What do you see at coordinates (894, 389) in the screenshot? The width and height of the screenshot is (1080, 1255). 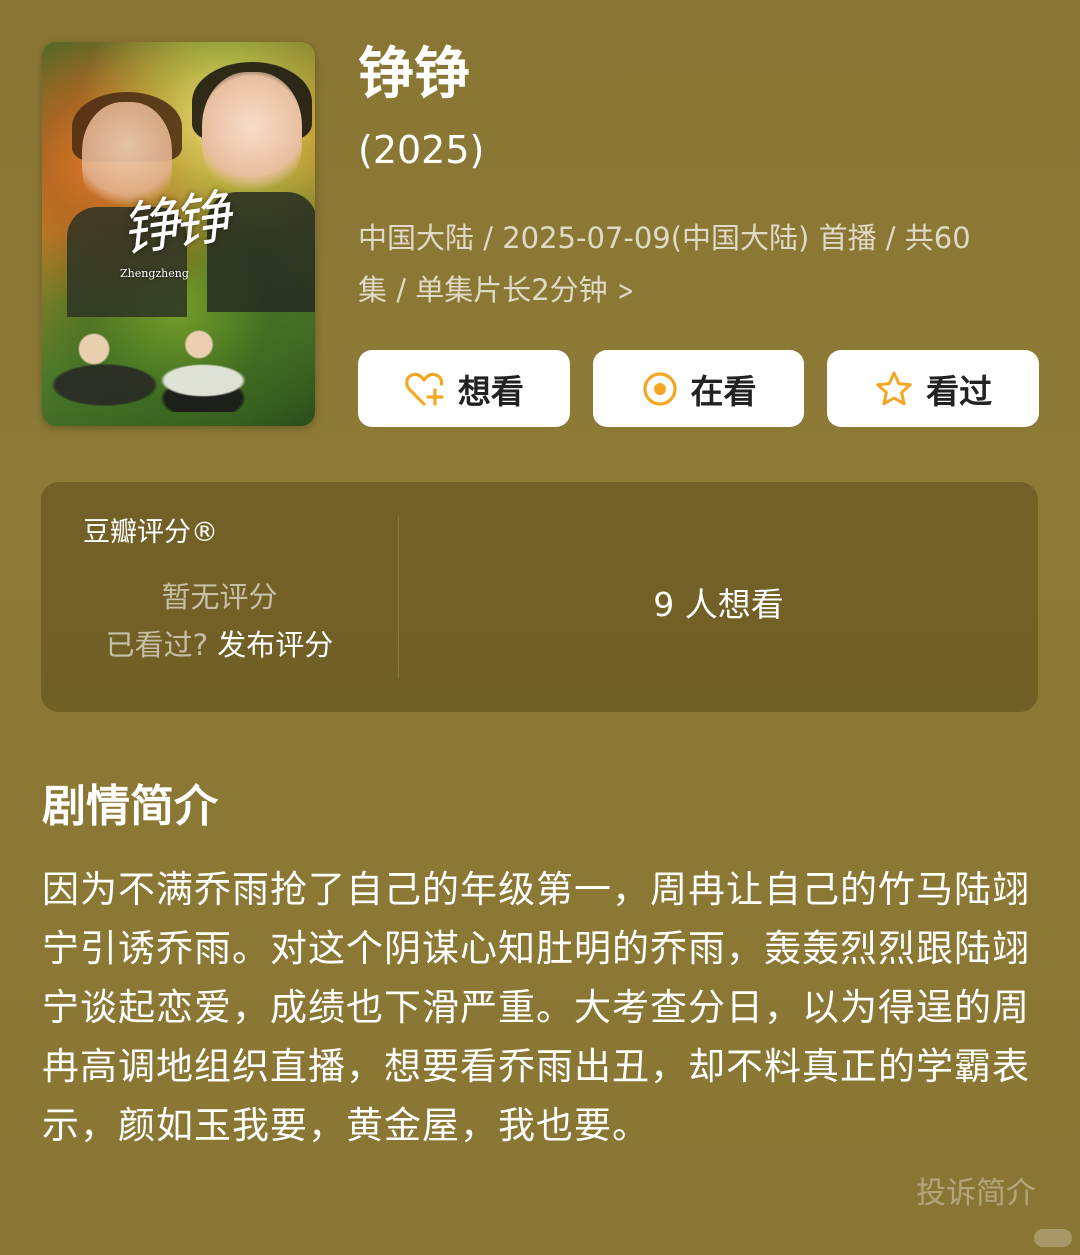 I see `star-icon` at bounding box center [894, 389].